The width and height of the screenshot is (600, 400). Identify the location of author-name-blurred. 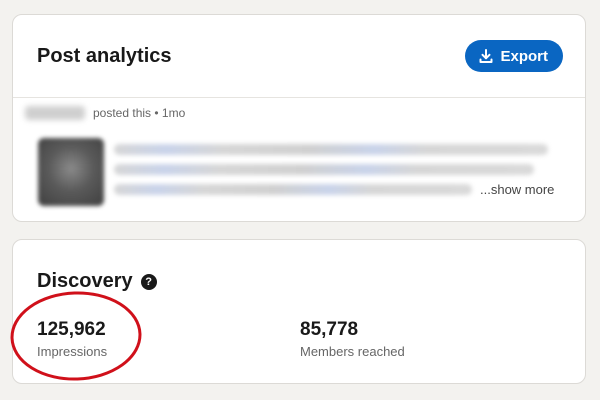
(55, 113).